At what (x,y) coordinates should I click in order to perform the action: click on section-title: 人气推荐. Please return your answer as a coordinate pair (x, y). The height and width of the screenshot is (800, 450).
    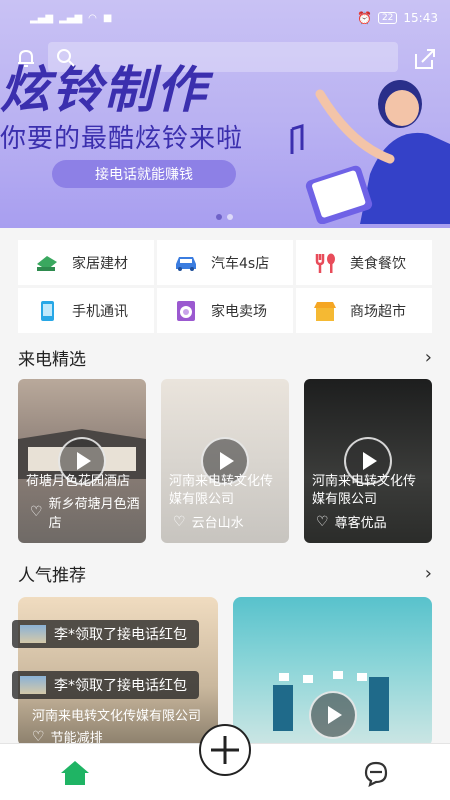
    Looking at the image, I should click on (52, 575).